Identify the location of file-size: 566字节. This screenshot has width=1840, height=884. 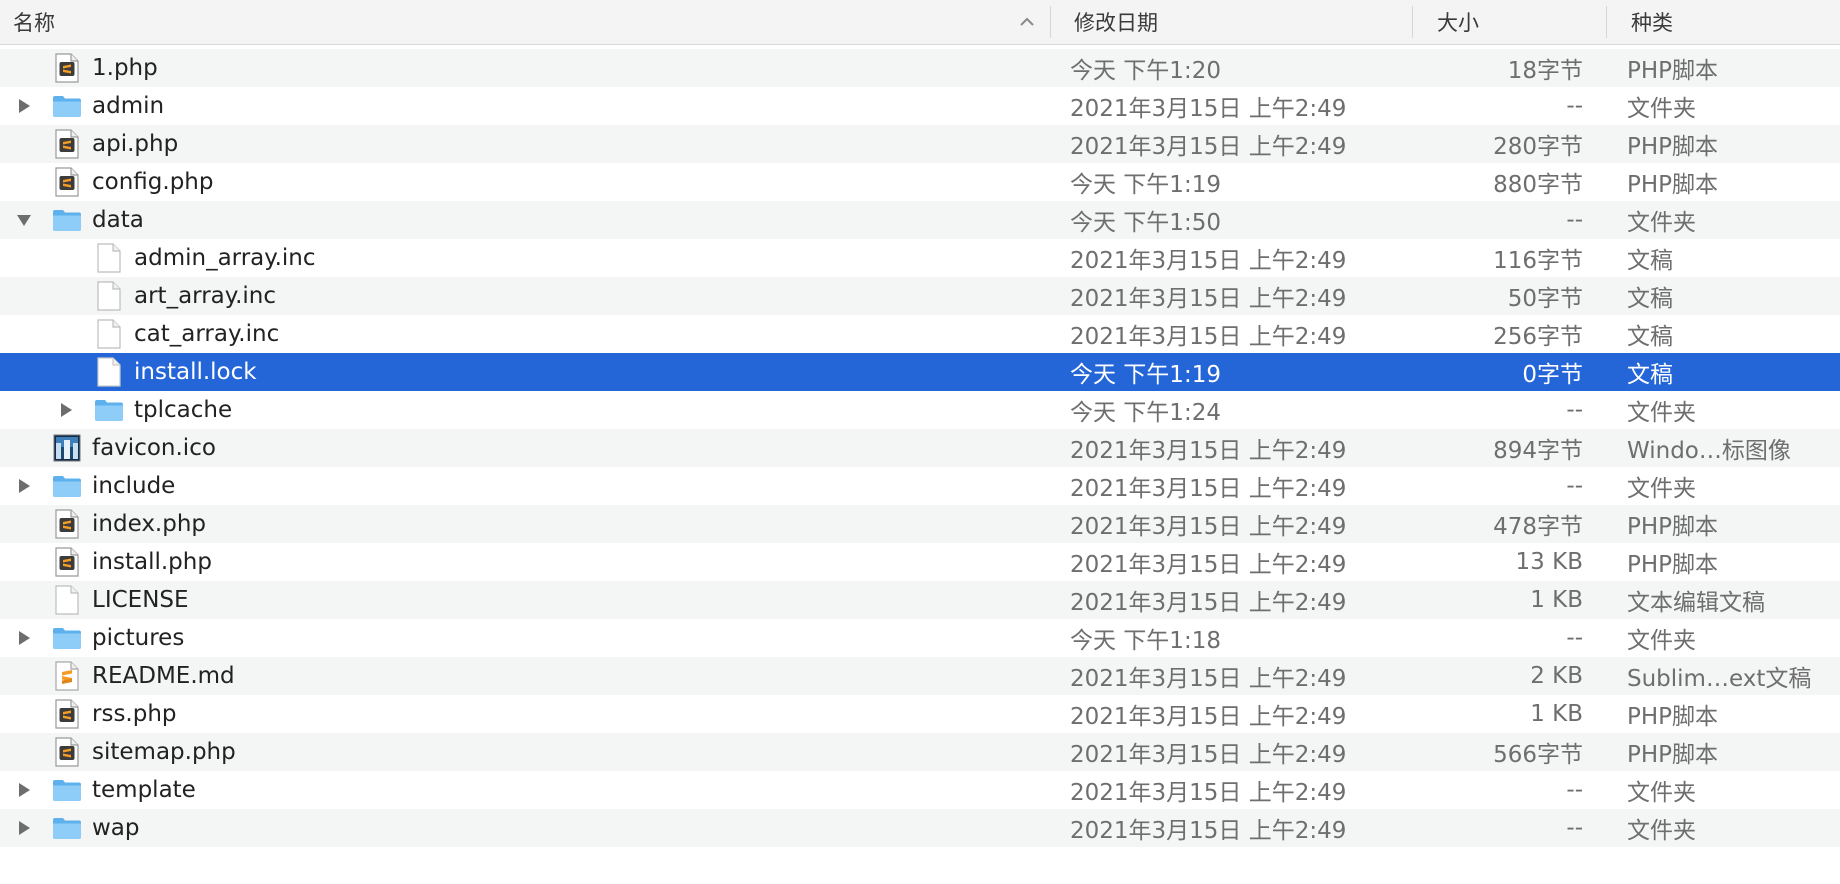
(1538, 755).